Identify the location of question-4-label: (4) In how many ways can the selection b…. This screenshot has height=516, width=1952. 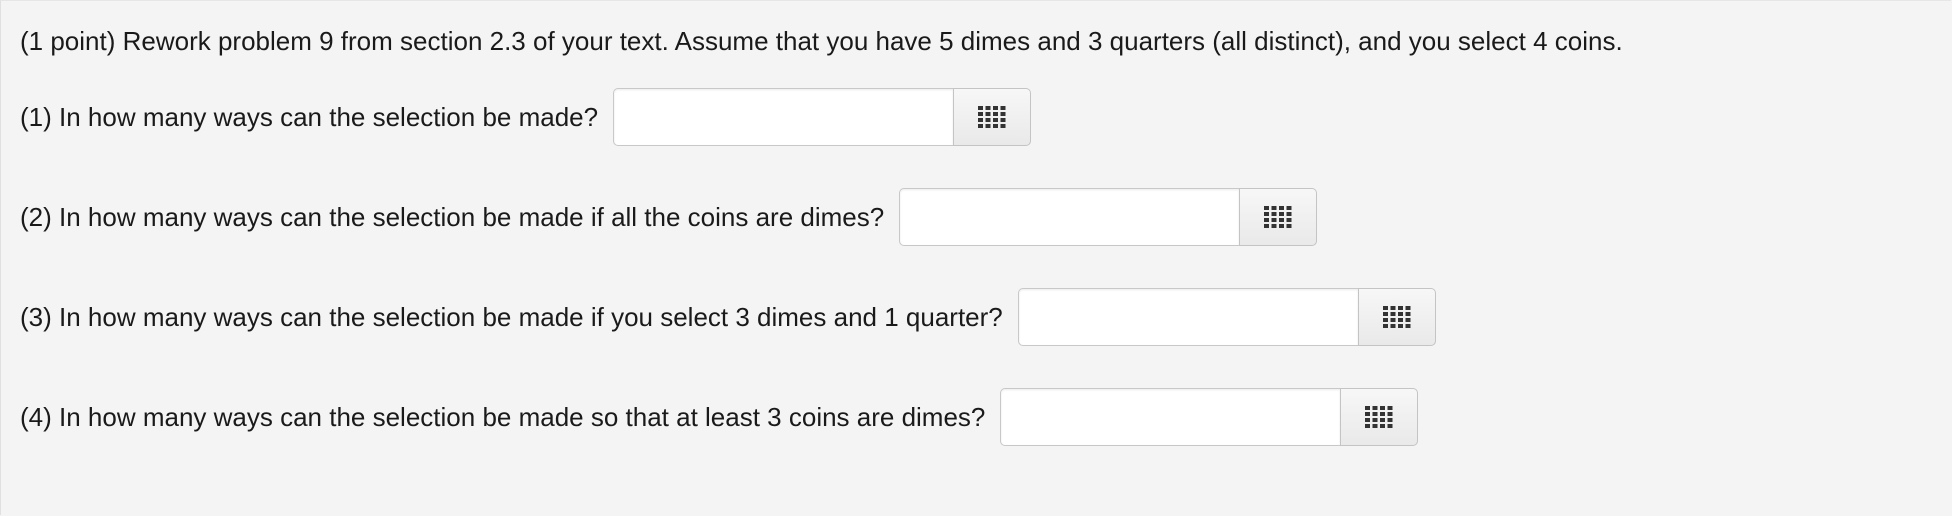
(503, 417).